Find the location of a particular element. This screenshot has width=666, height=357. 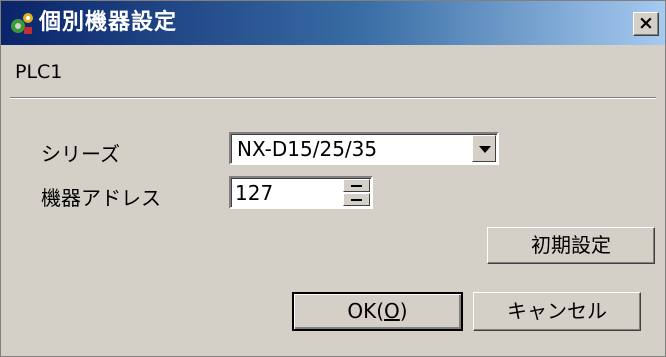

ok-label: OK(O) is located at coordinates (377, 311).